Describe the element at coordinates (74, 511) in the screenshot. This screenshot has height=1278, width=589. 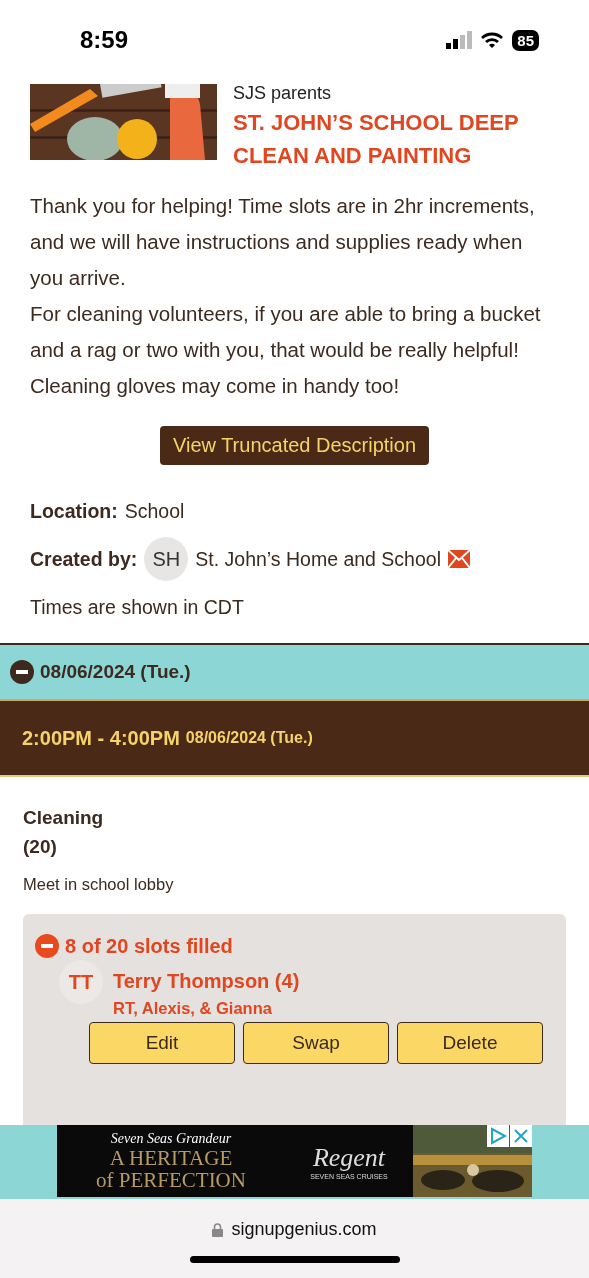
I see `location-label: Location:` at that location.